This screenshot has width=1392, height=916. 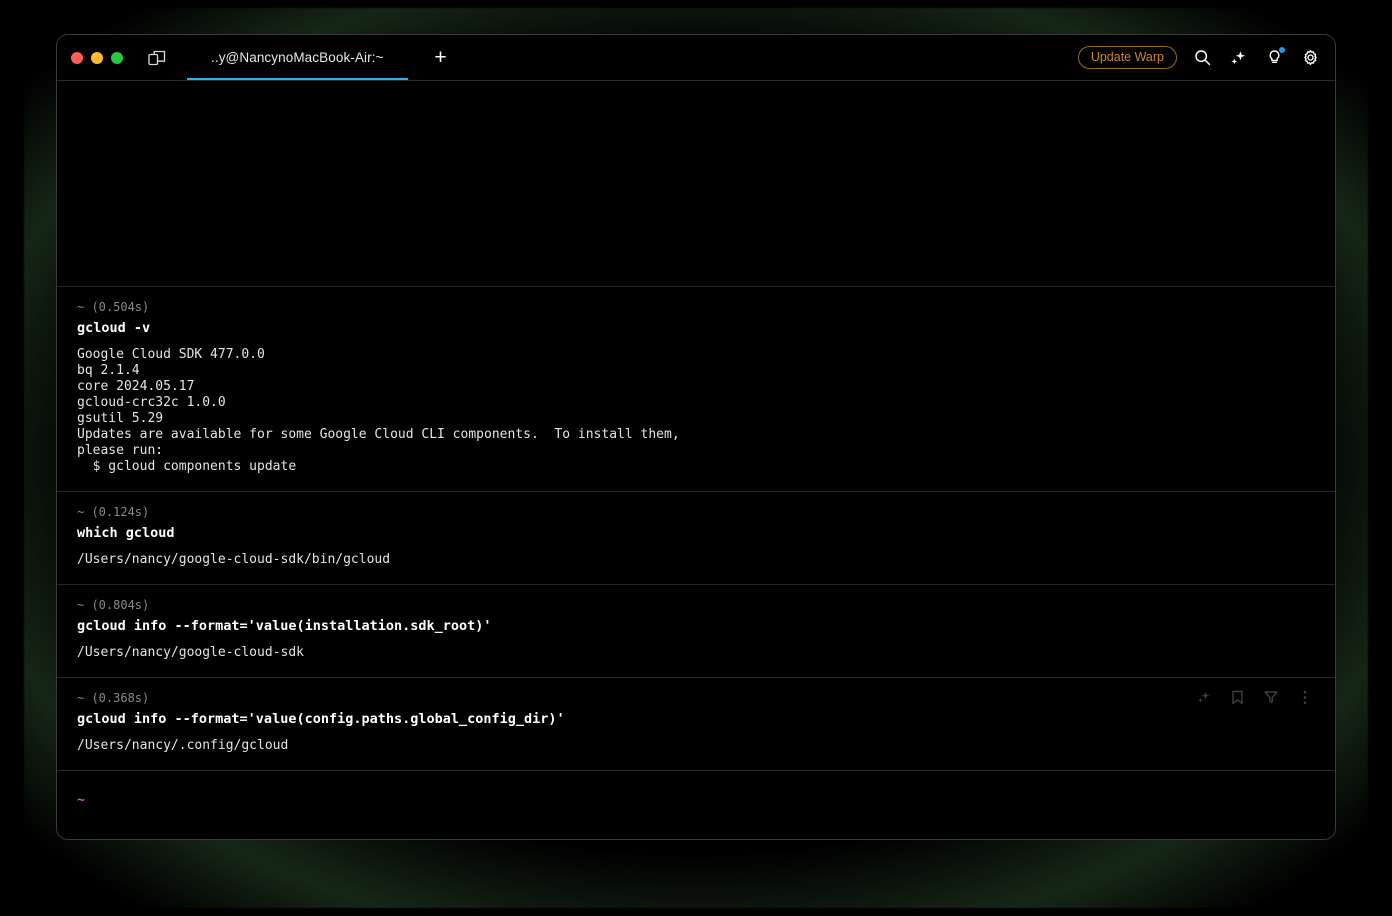 I want to click on command-output: /Users/nancy/.config/gcloud, so click(x=183, y=745).